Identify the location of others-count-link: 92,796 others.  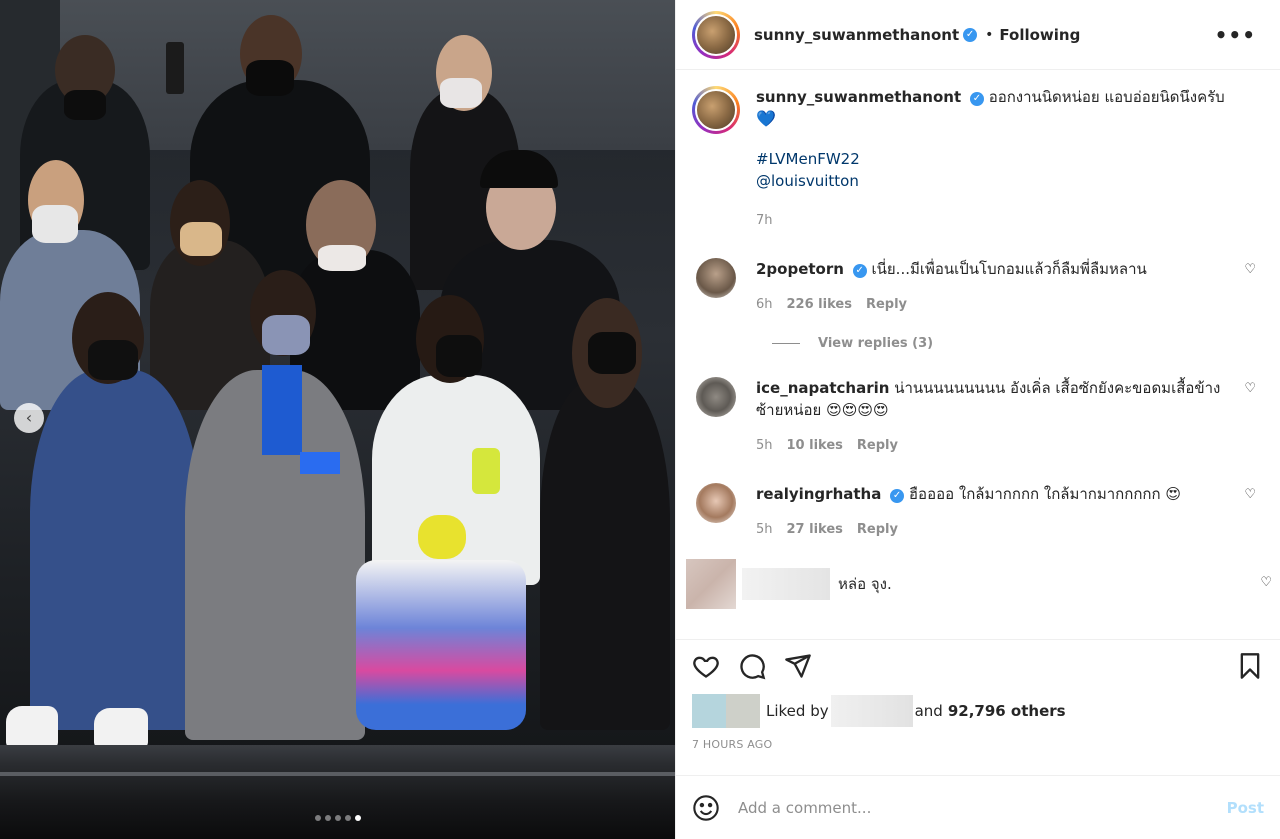
(1007, 711).